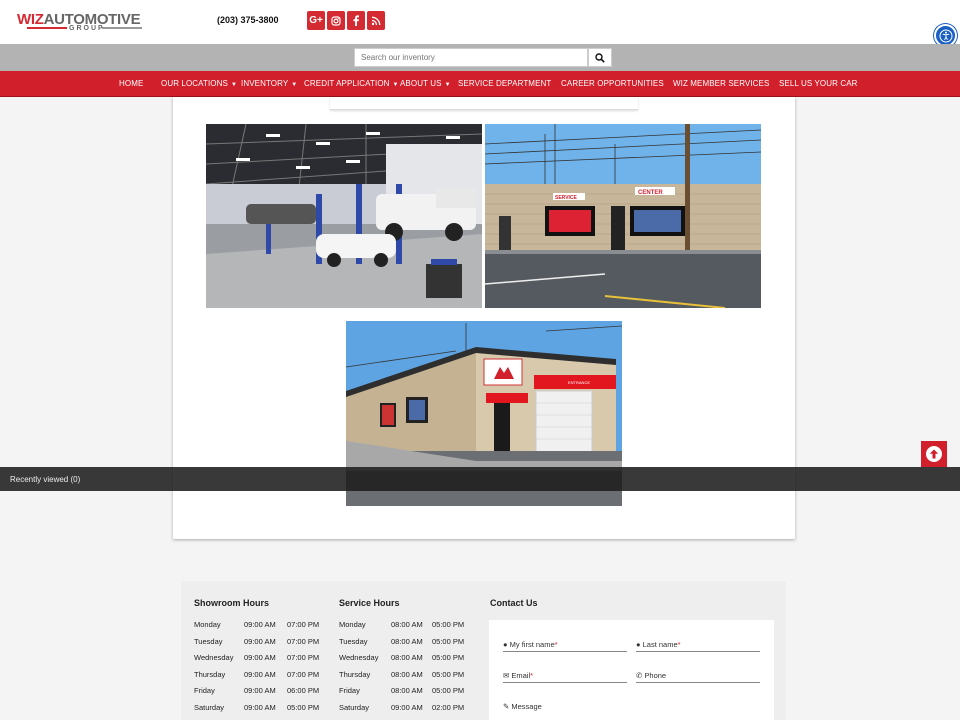 This screenshot has height=720, width=960. I want to click on center-sign: CENTER, so click(650, 193).